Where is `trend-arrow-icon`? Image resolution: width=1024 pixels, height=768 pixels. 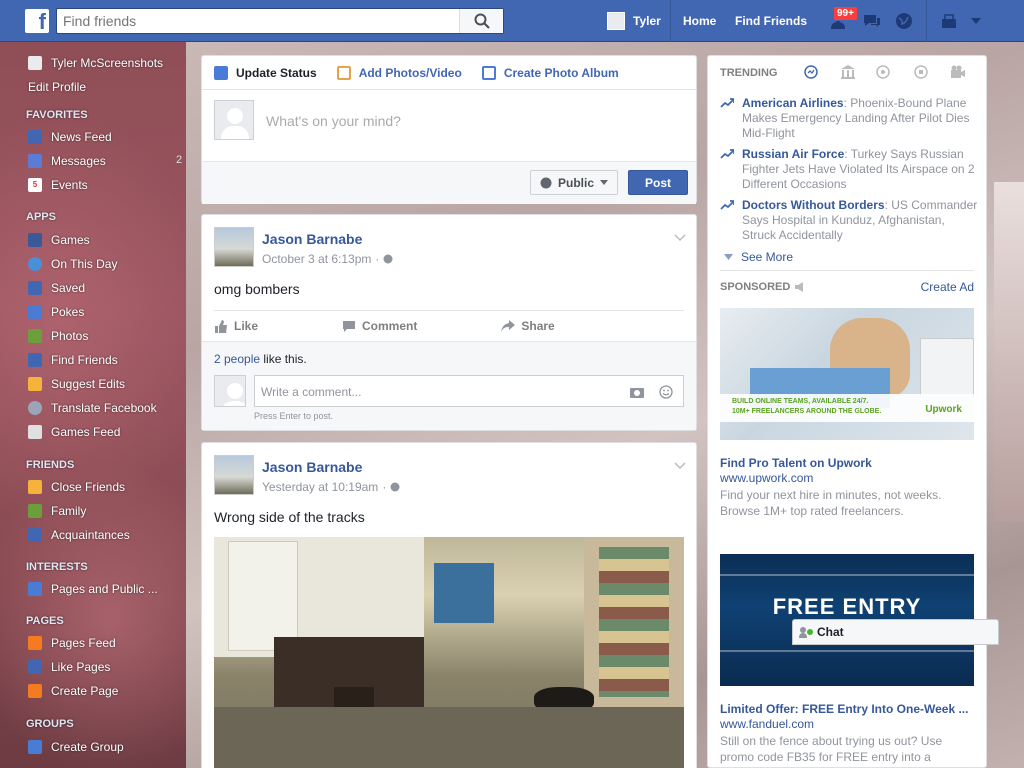
trend-arrow-icon is located at coordinates (727, 205).